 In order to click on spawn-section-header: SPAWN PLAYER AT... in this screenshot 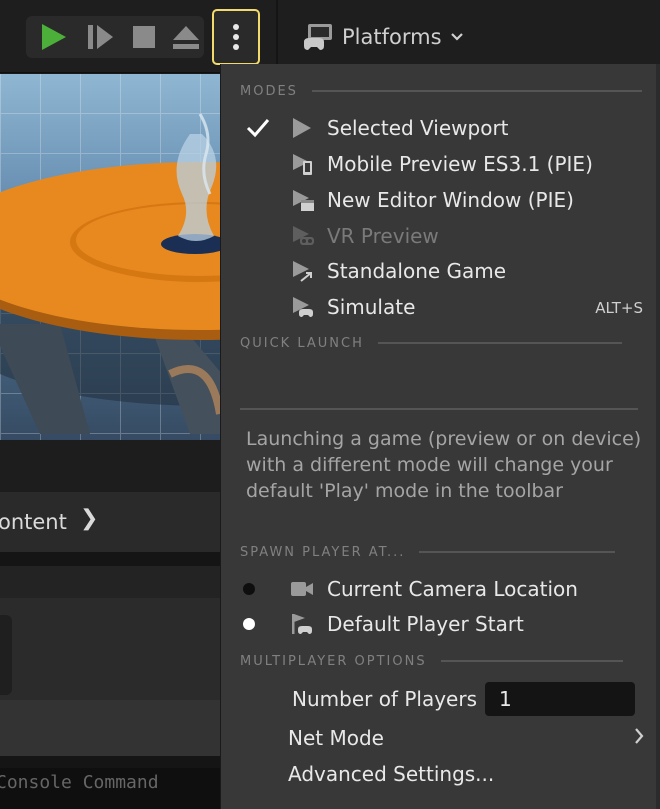, I will do `click(428, 552)`.